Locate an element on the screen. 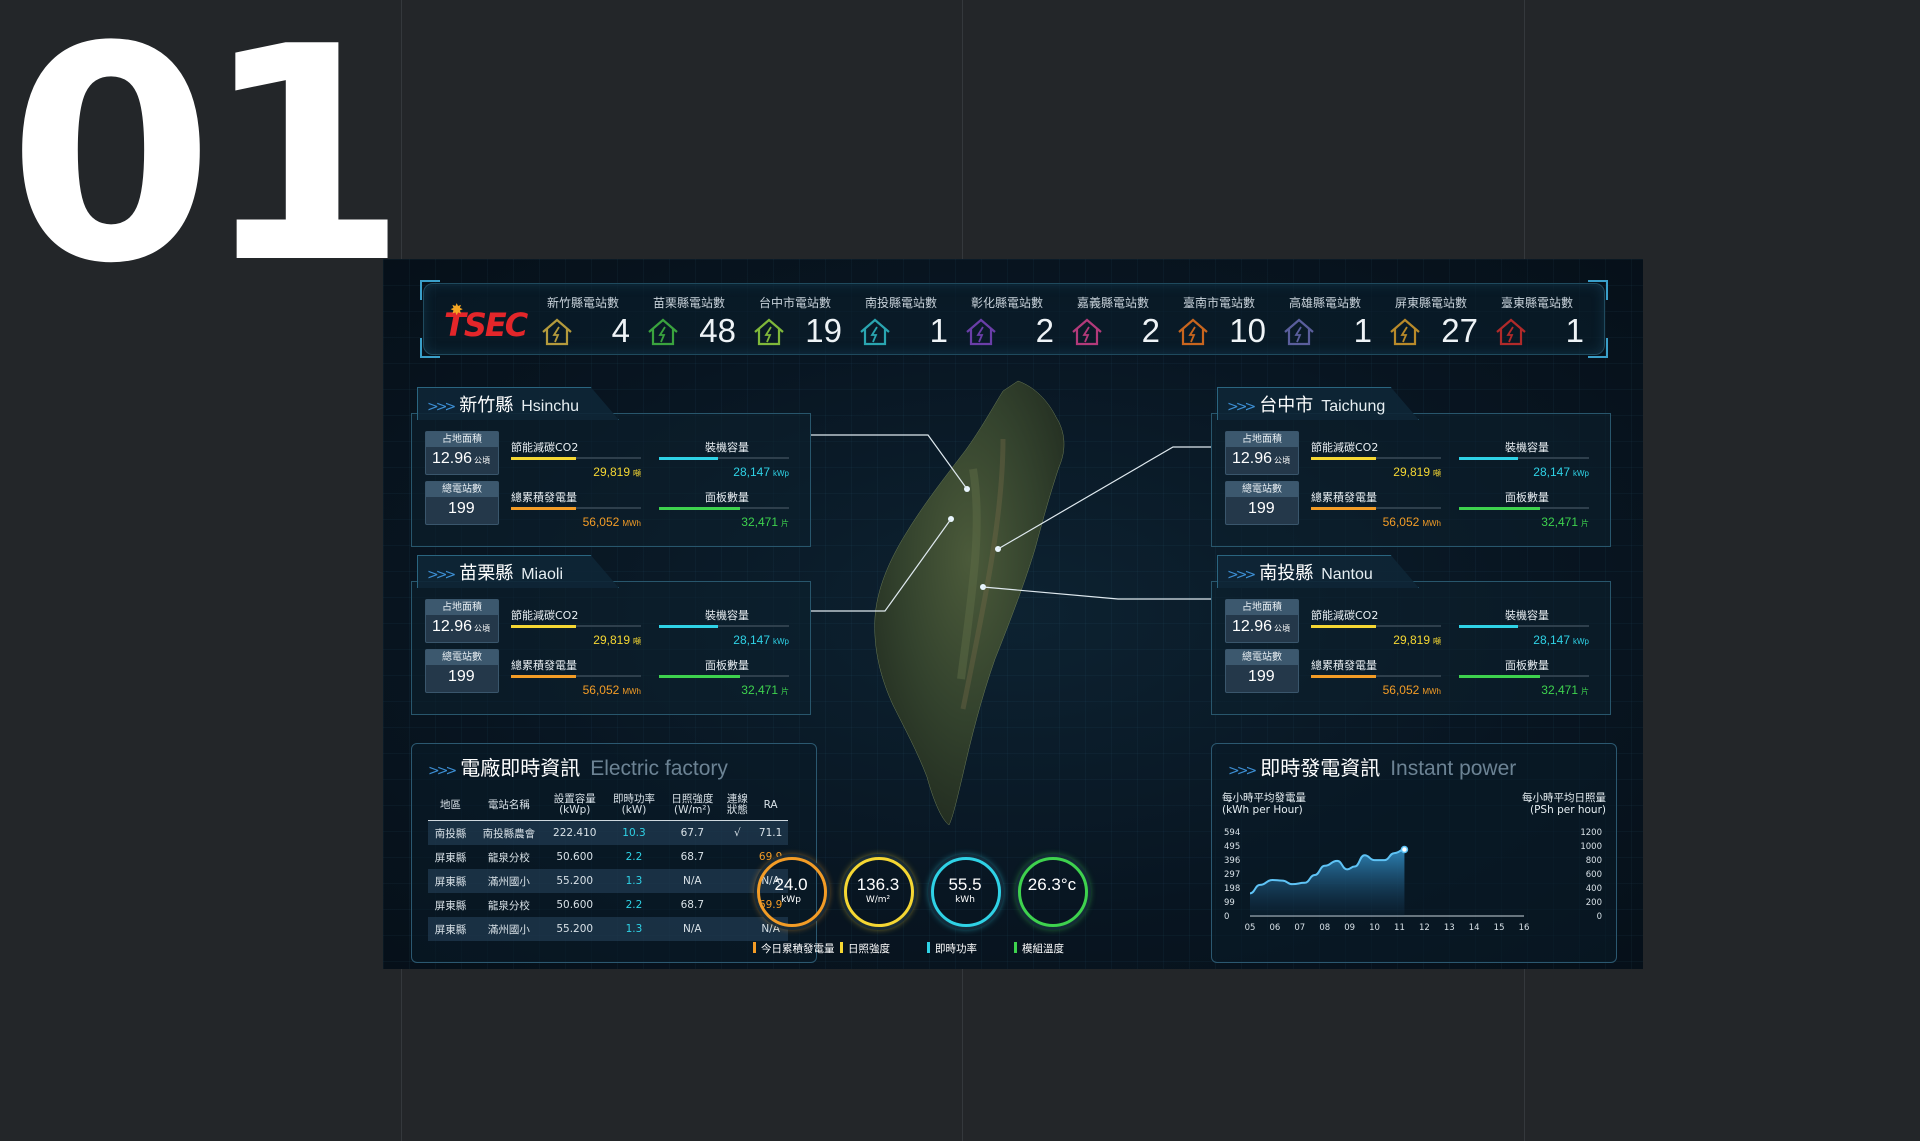 The width and height of the screenshot is (1920, 1141). metric-number: 28,147 is located at coordinates (751, 472).